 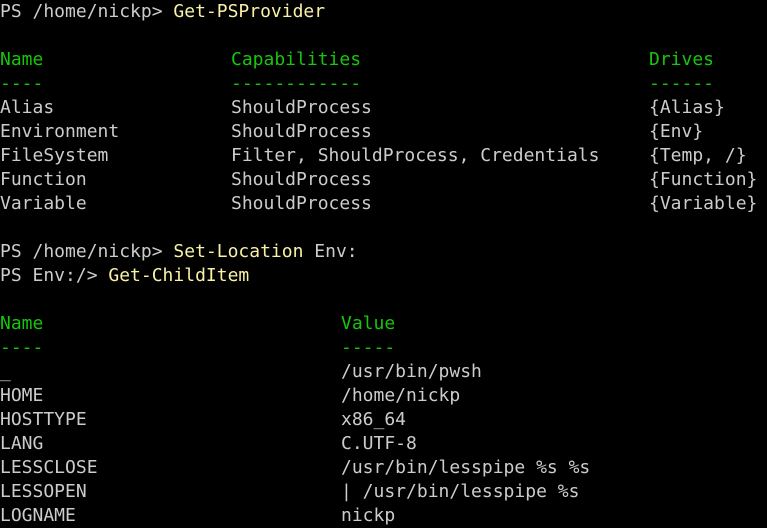 What do you see at coordinates (379, 443) in the screenshot?
I see `env-var-value: C.UTF-8` at bounding box center [379, 443].